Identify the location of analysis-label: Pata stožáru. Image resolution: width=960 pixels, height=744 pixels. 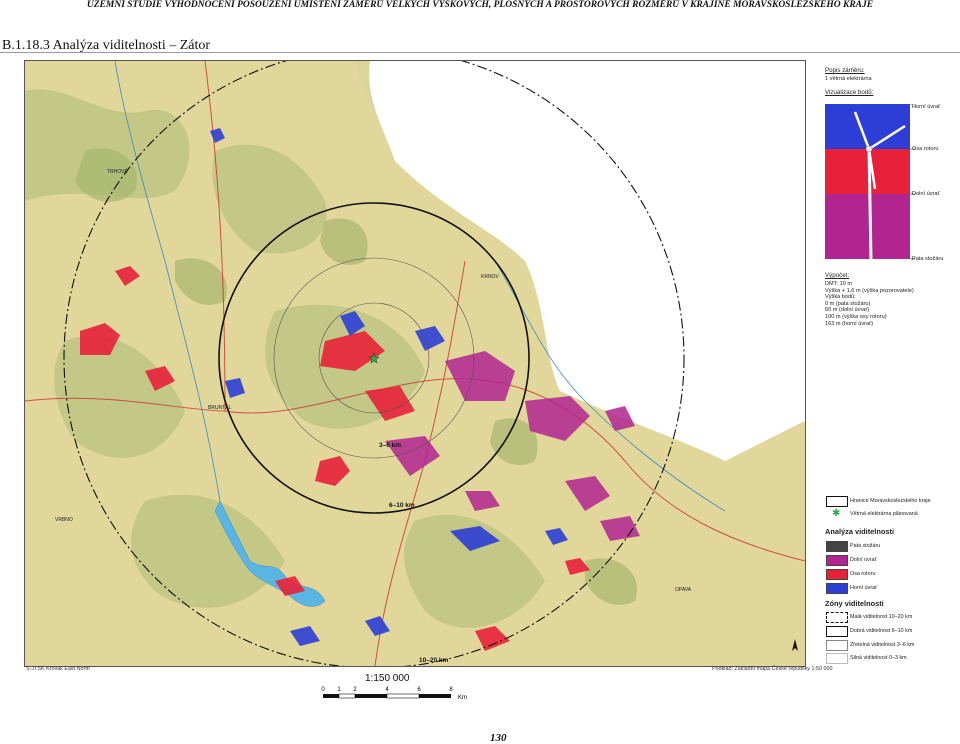
(865, 546).